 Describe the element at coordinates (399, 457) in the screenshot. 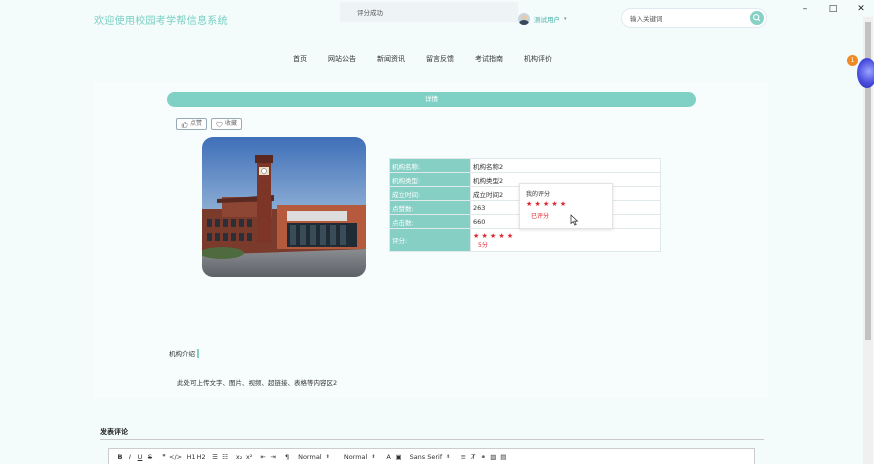

I see `background-color-icon: ▣` at that location.